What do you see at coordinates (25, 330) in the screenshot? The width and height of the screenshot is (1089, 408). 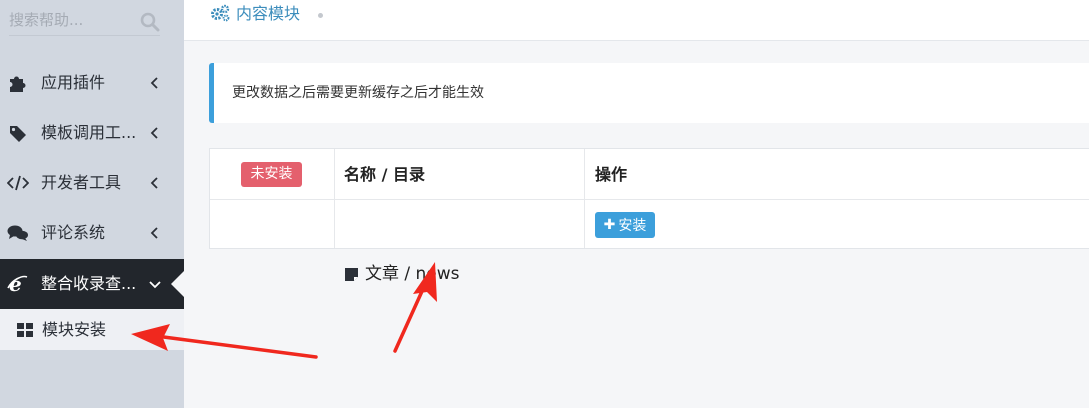 I see `grid-icon` at bounding box center [25, 330].